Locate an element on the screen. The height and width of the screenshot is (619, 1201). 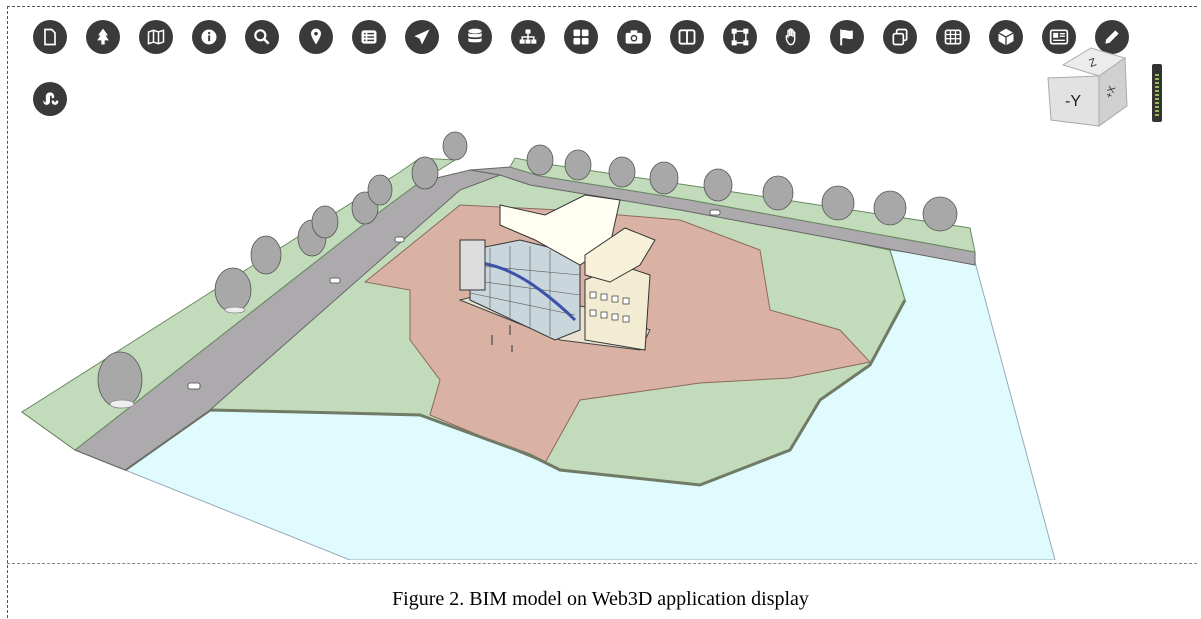
zoom-slider-ticks is located at coordinates (1157, 95).